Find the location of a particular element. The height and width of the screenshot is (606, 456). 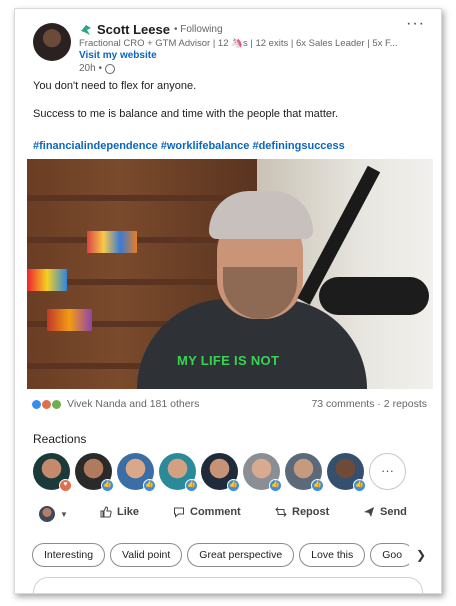

author-name: Scott Leese is located at coordinates (133, 29).